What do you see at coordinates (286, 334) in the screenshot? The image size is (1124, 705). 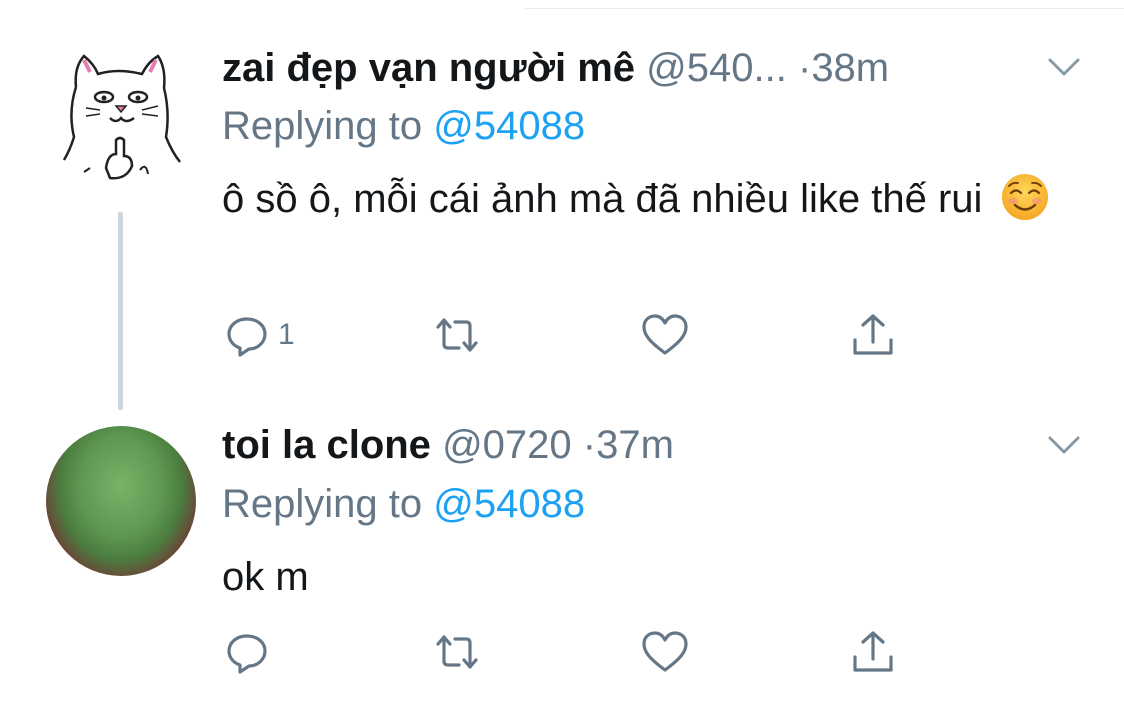 I see `reply-count: 1` at bounding box center [286, 334].